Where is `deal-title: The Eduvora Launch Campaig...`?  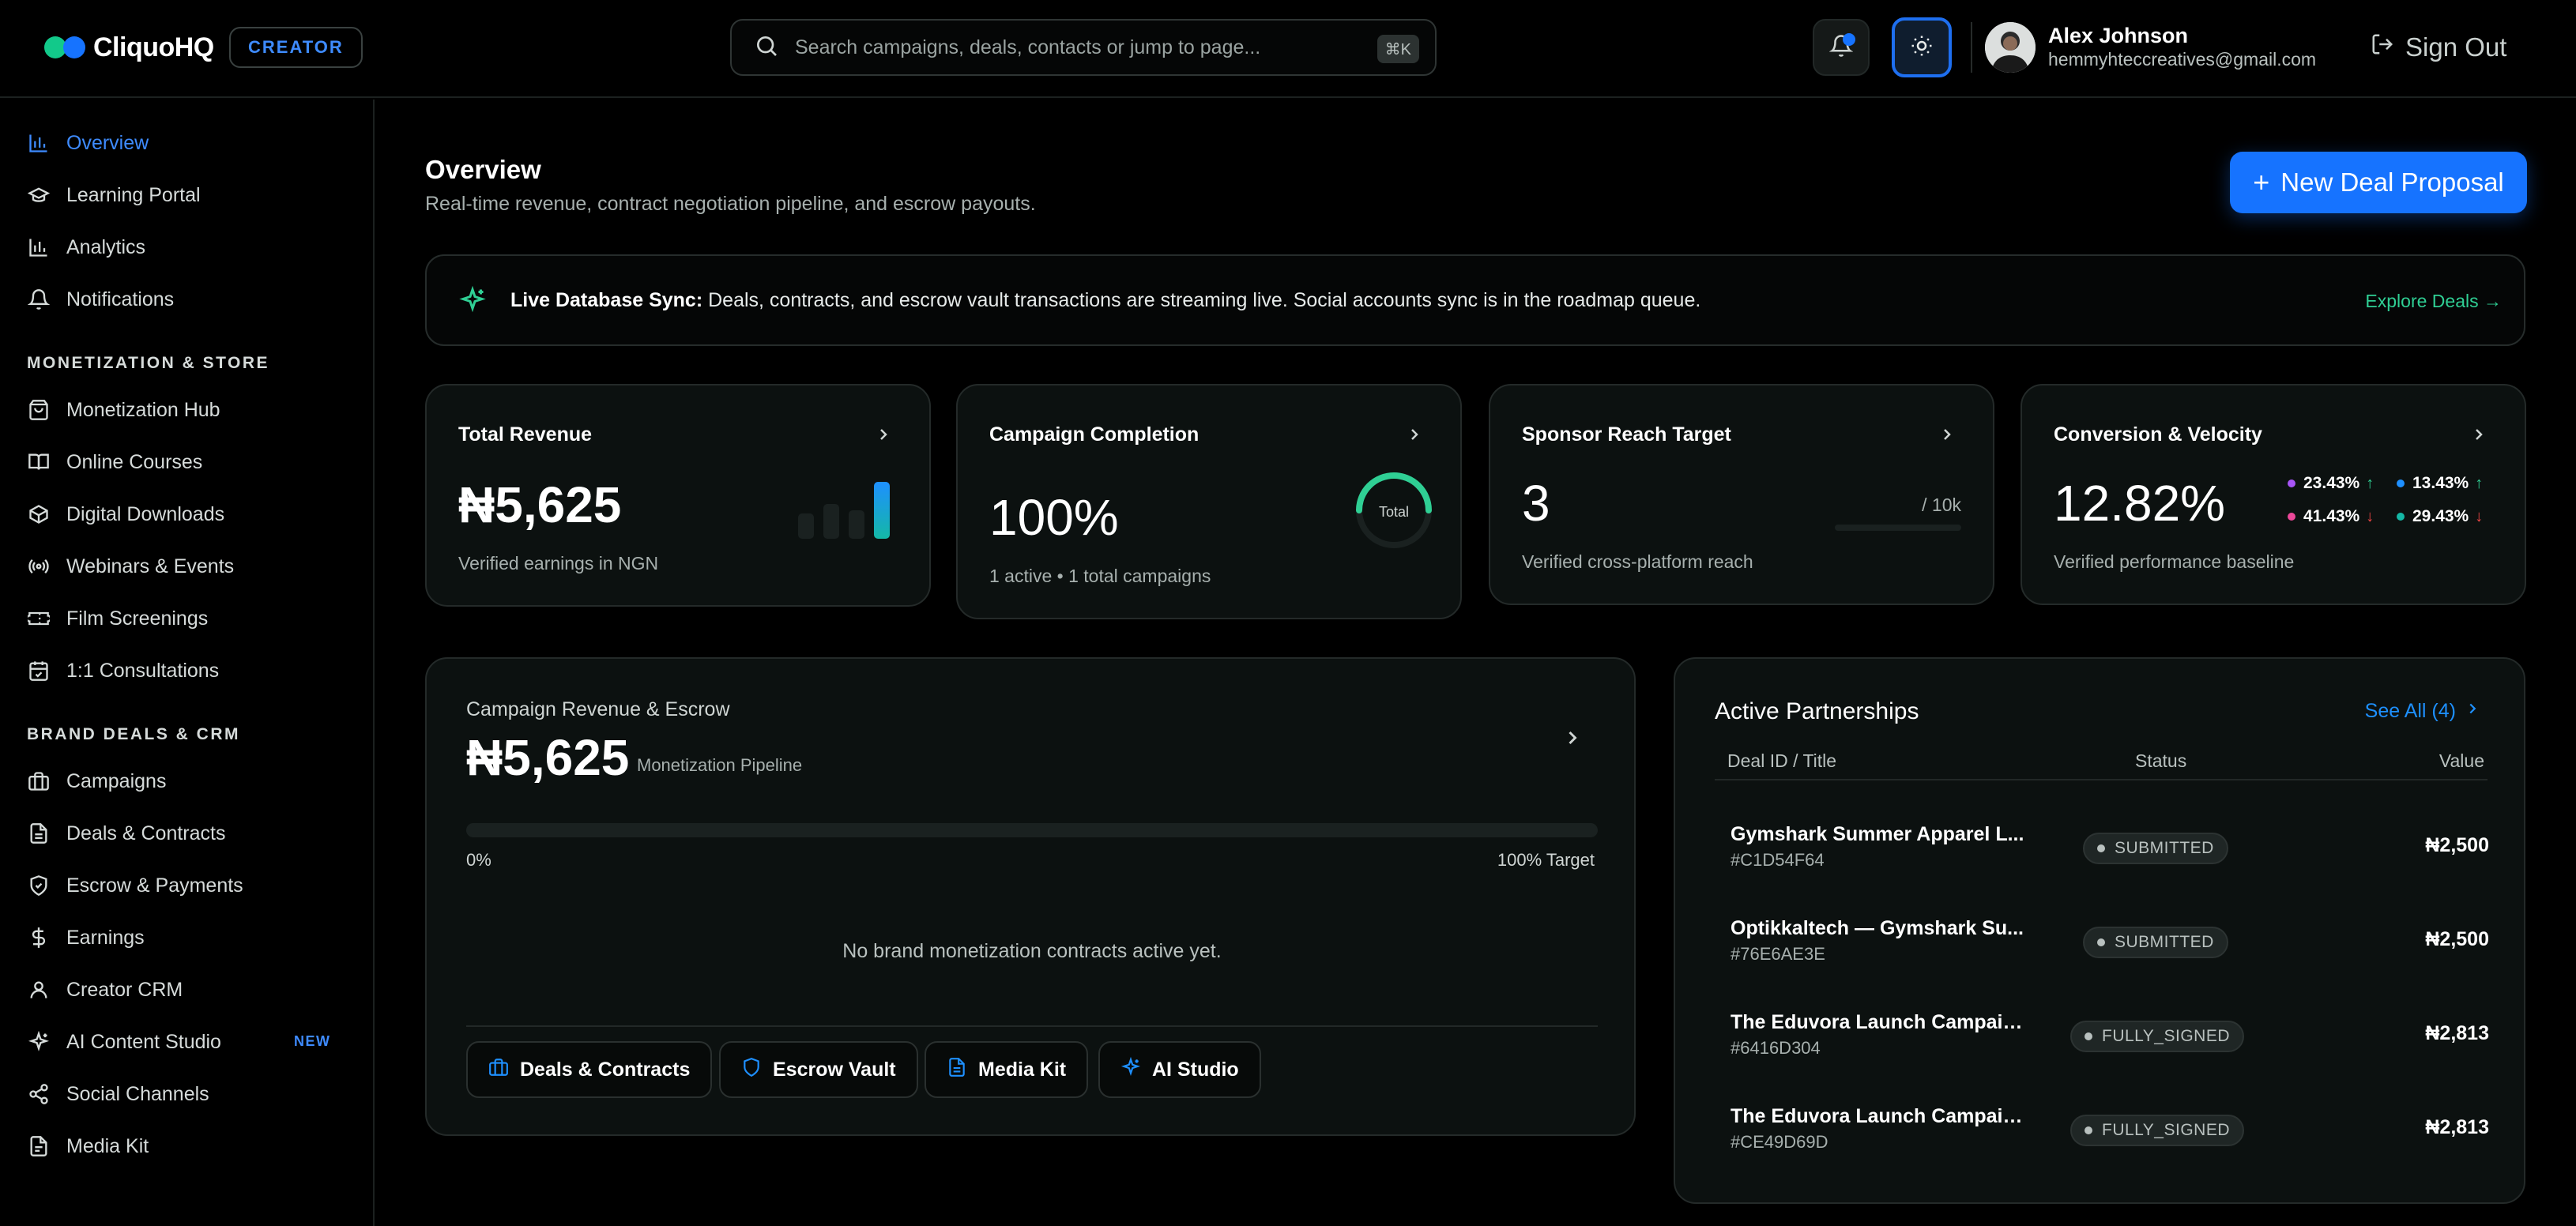 deal-title: The Eduvora Launch Campaig... is located at coordinates (1881, 1022).